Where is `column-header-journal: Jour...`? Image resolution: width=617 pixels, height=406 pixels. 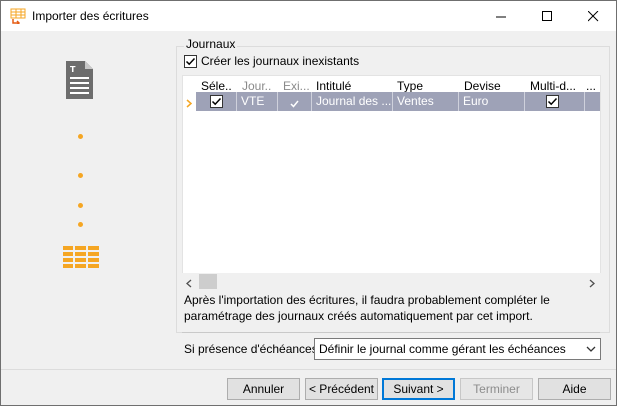
column-header-journal: Jour... is located at coordinates (257, 86).